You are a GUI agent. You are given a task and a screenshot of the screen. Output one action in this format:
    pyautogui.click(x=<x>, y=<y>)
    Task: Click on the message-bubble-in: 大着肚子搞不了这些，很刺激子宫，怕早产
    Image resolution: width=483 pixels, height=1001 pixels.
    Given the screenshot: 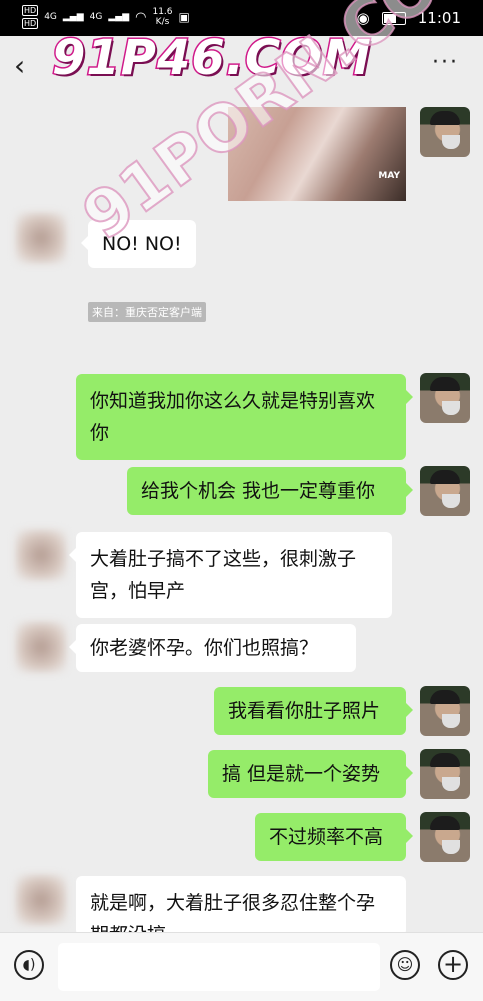 What is the action you would take?
    pyautogui.click(x=230, y=575)
    